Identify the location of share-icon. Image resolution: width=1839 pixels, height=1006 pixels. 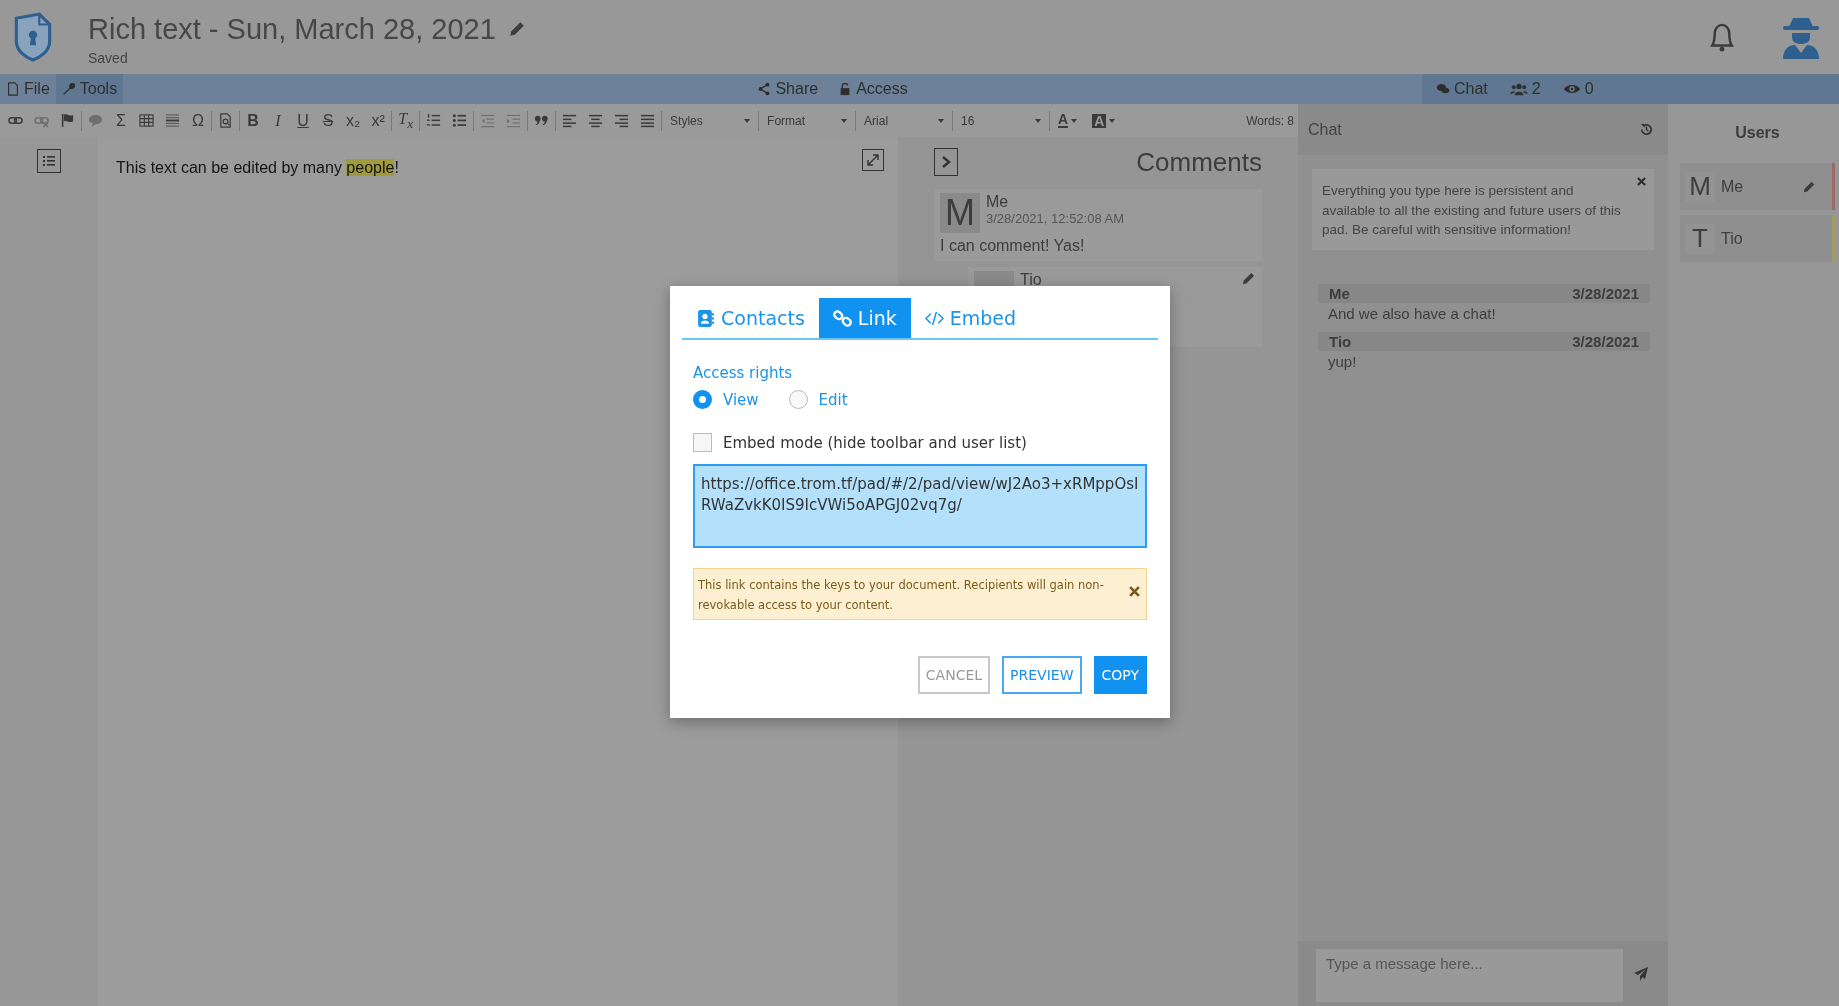
(764, 89).